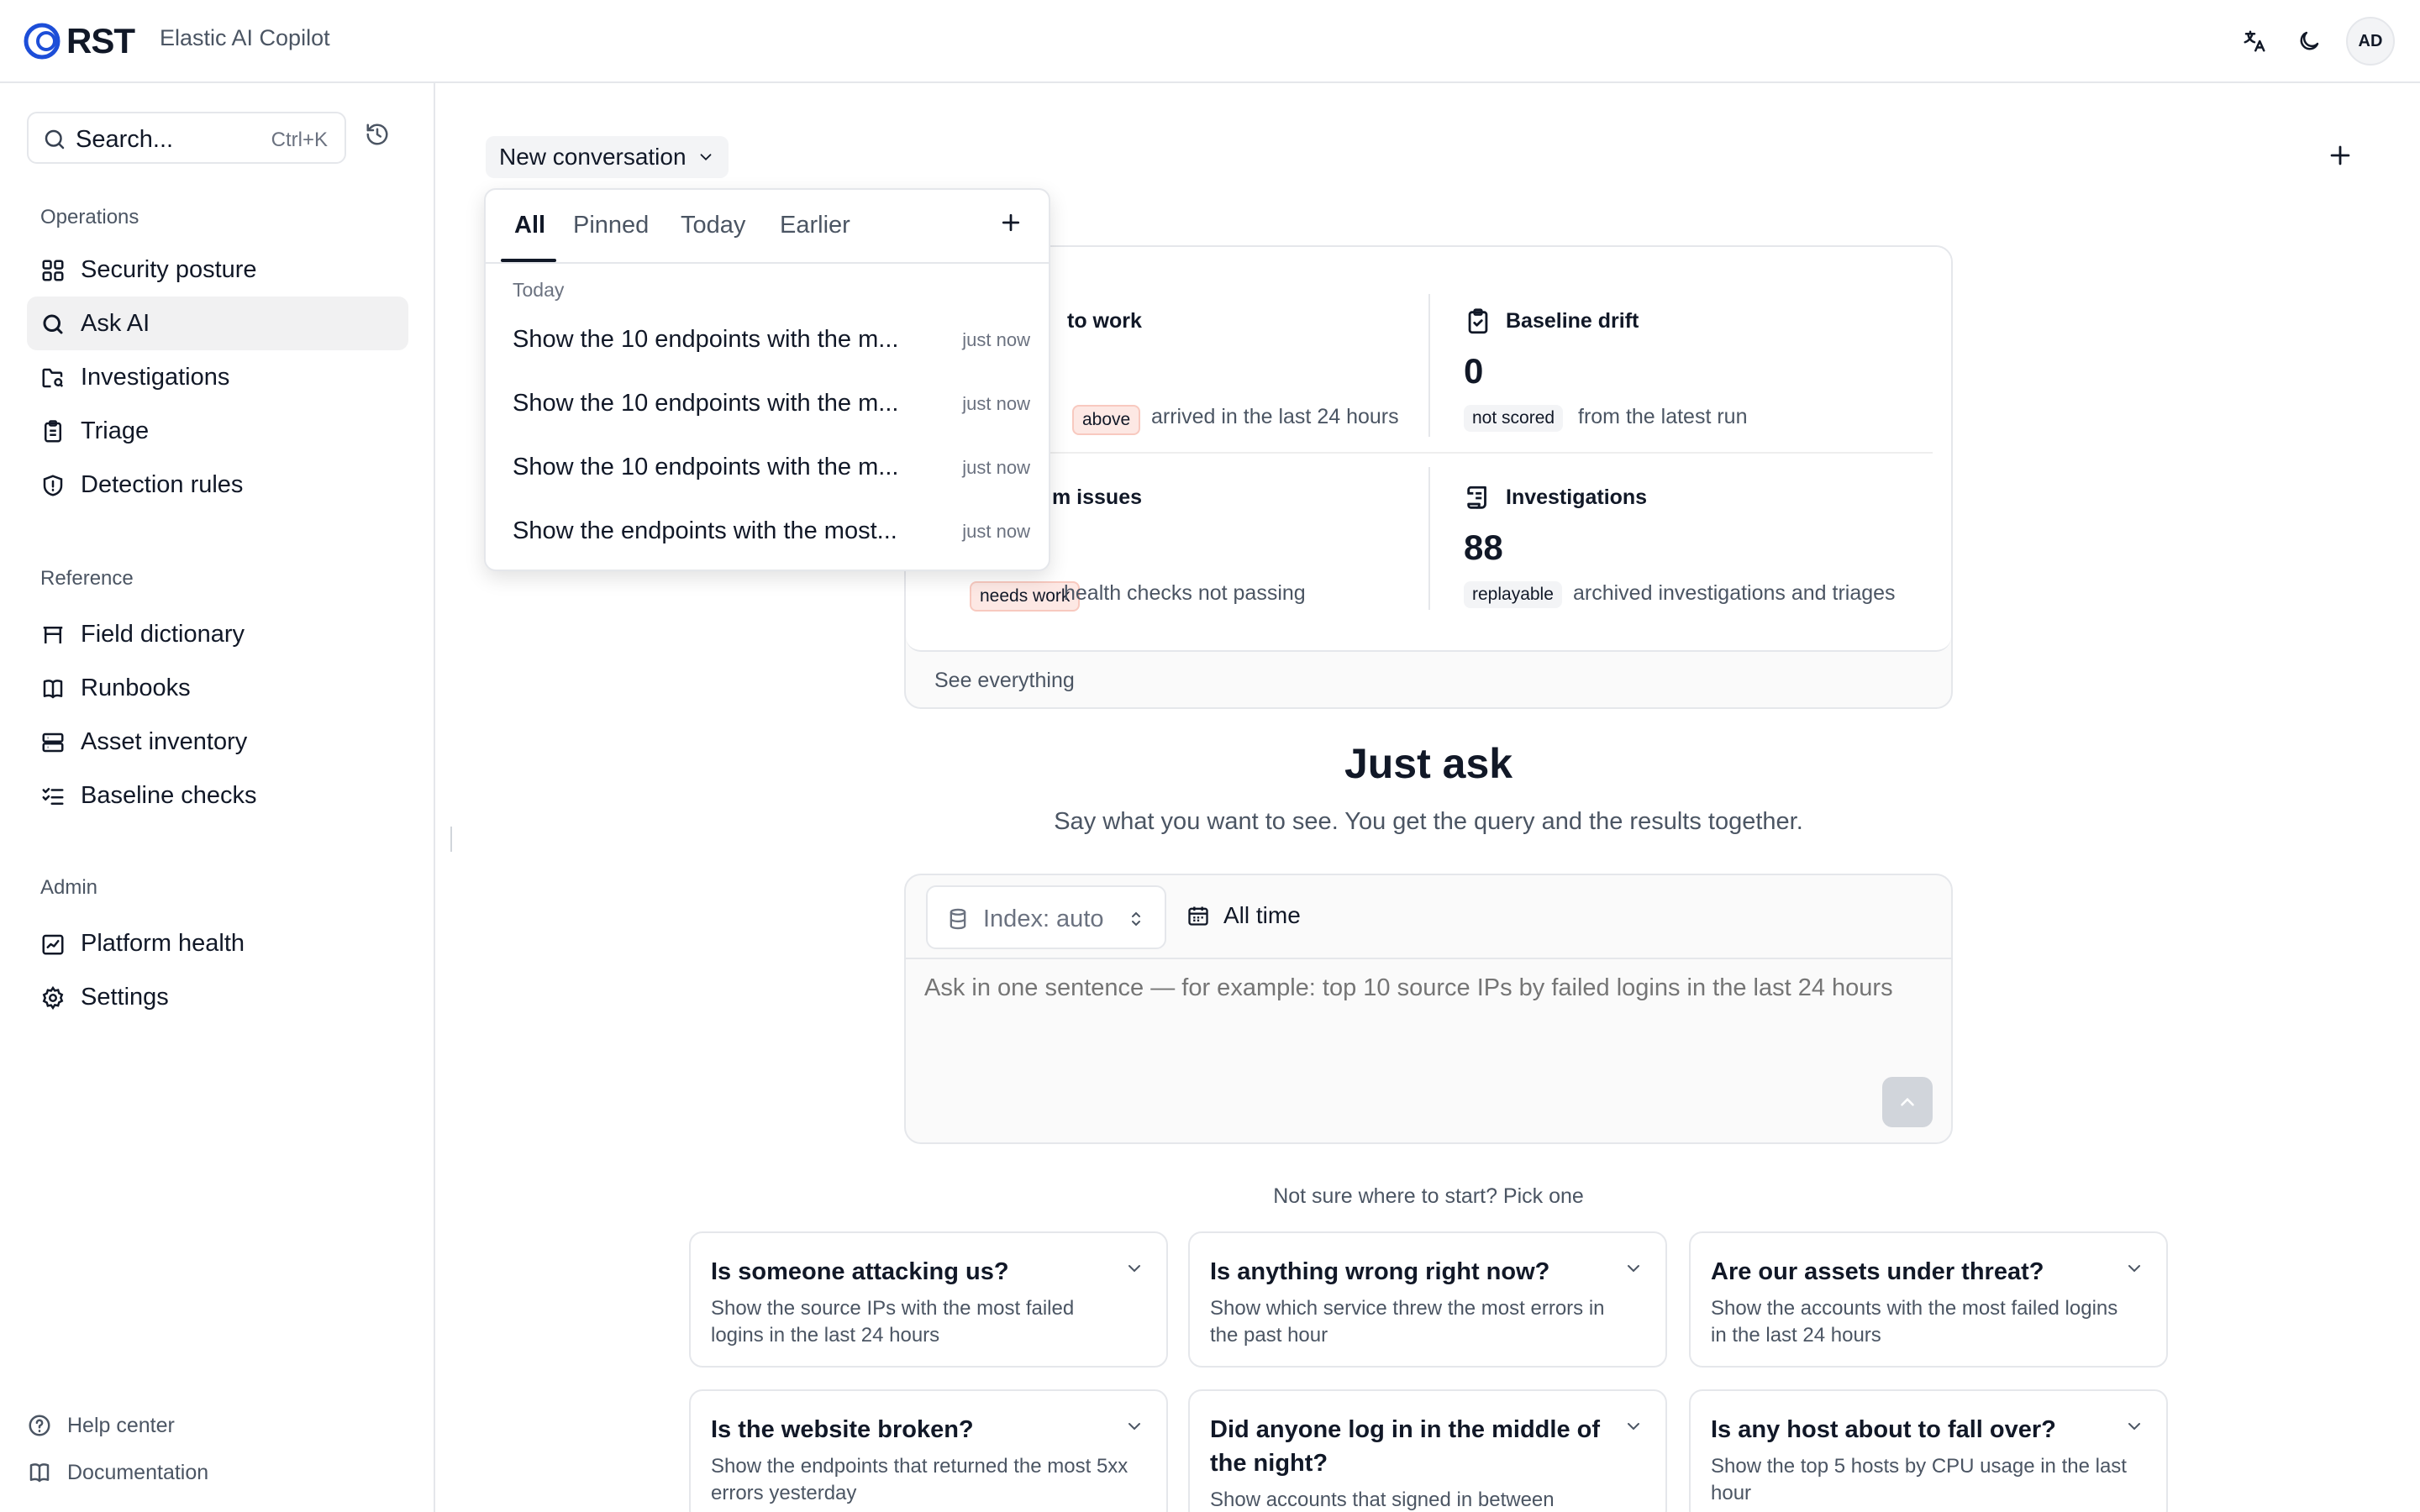 This screenshot has width=2420, height=1512. I want to click on section-operations: Operations, so click(90, 217).